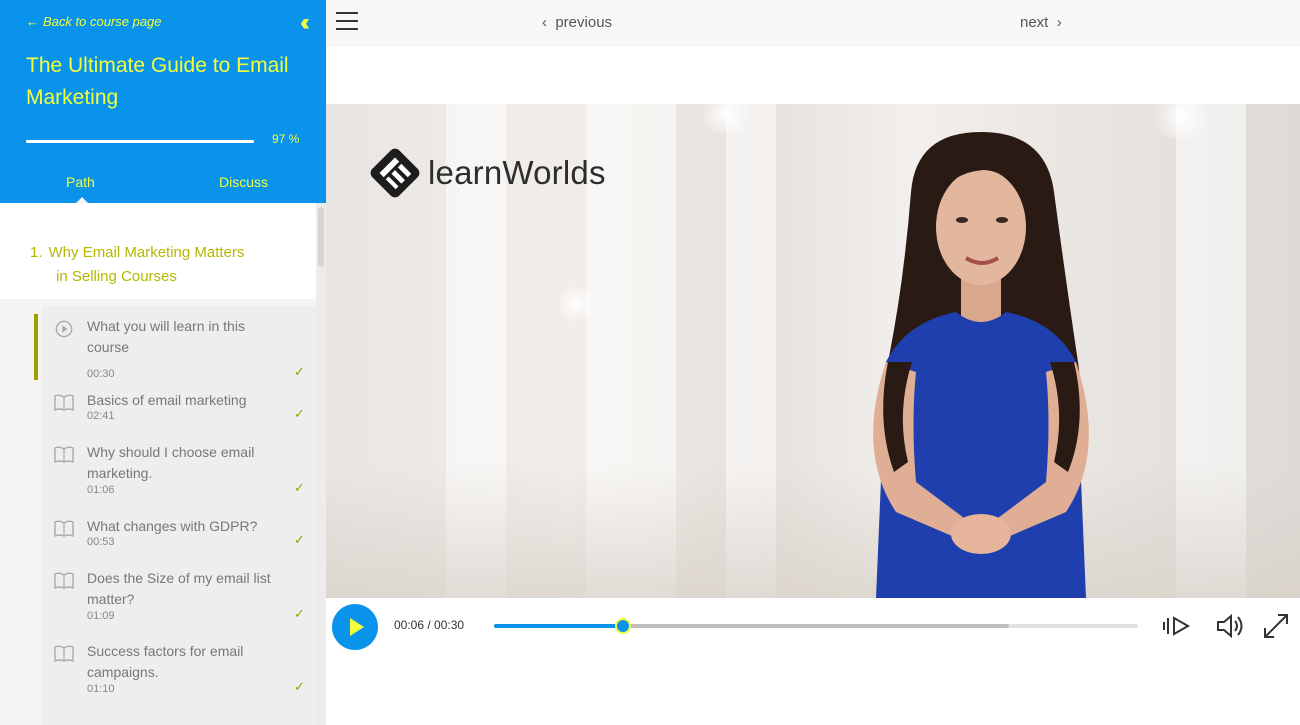 The image size is (1300, 725). I want to click on arrow-left-icon: ←, so click(32, 21).